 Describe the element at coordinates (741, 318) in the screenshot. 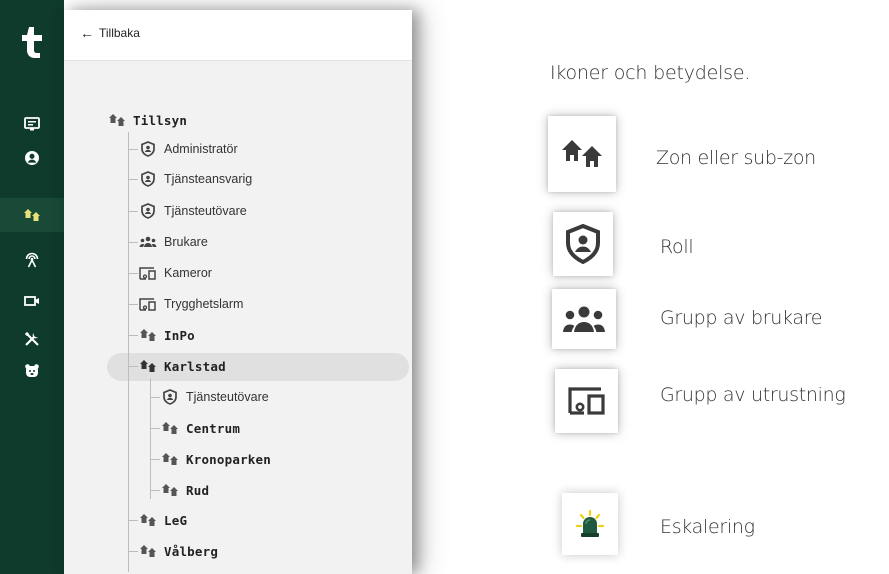

I see `legend-label-group: Grupp av brukare` at that location.